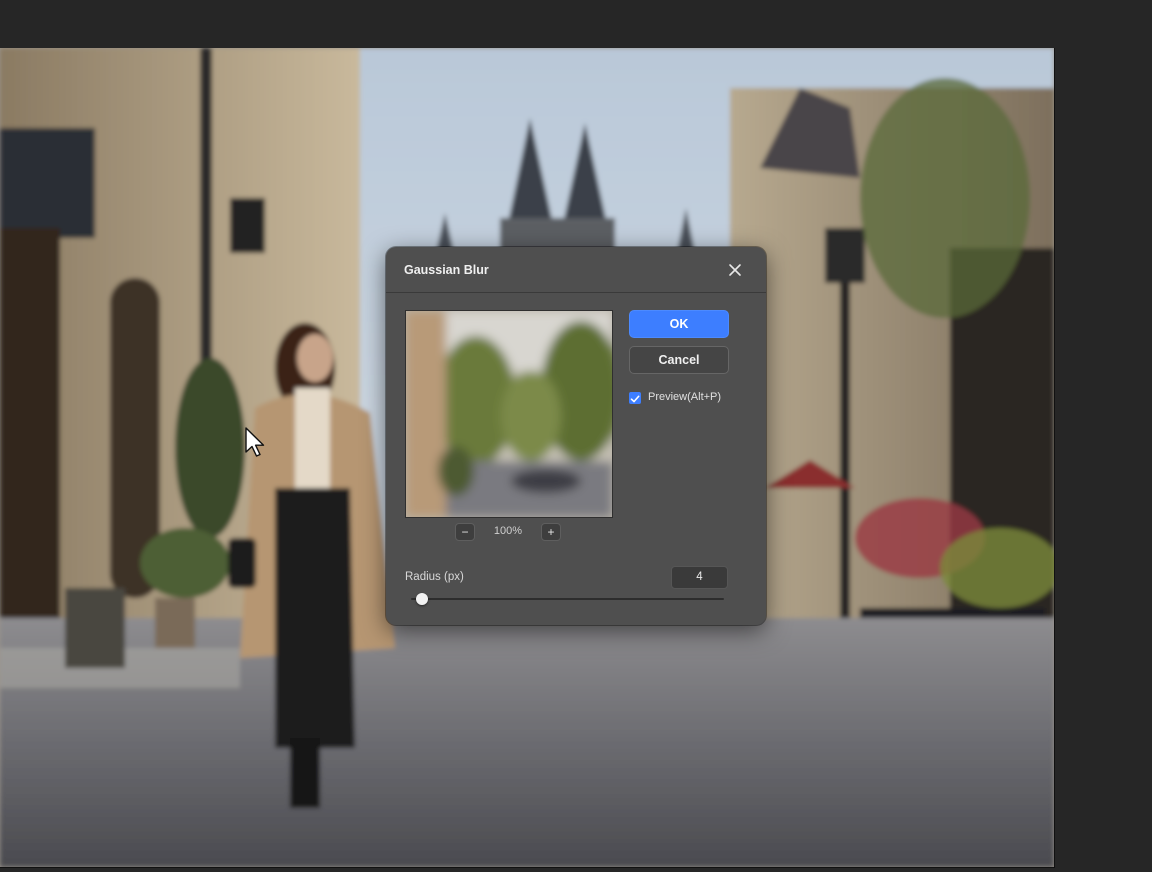 This screenshot has height=872, width=1152. What do you see at coordinates (465, 532) in the screenshot?
I see `zoom-out-button: −` at bounding box center [465, 532].